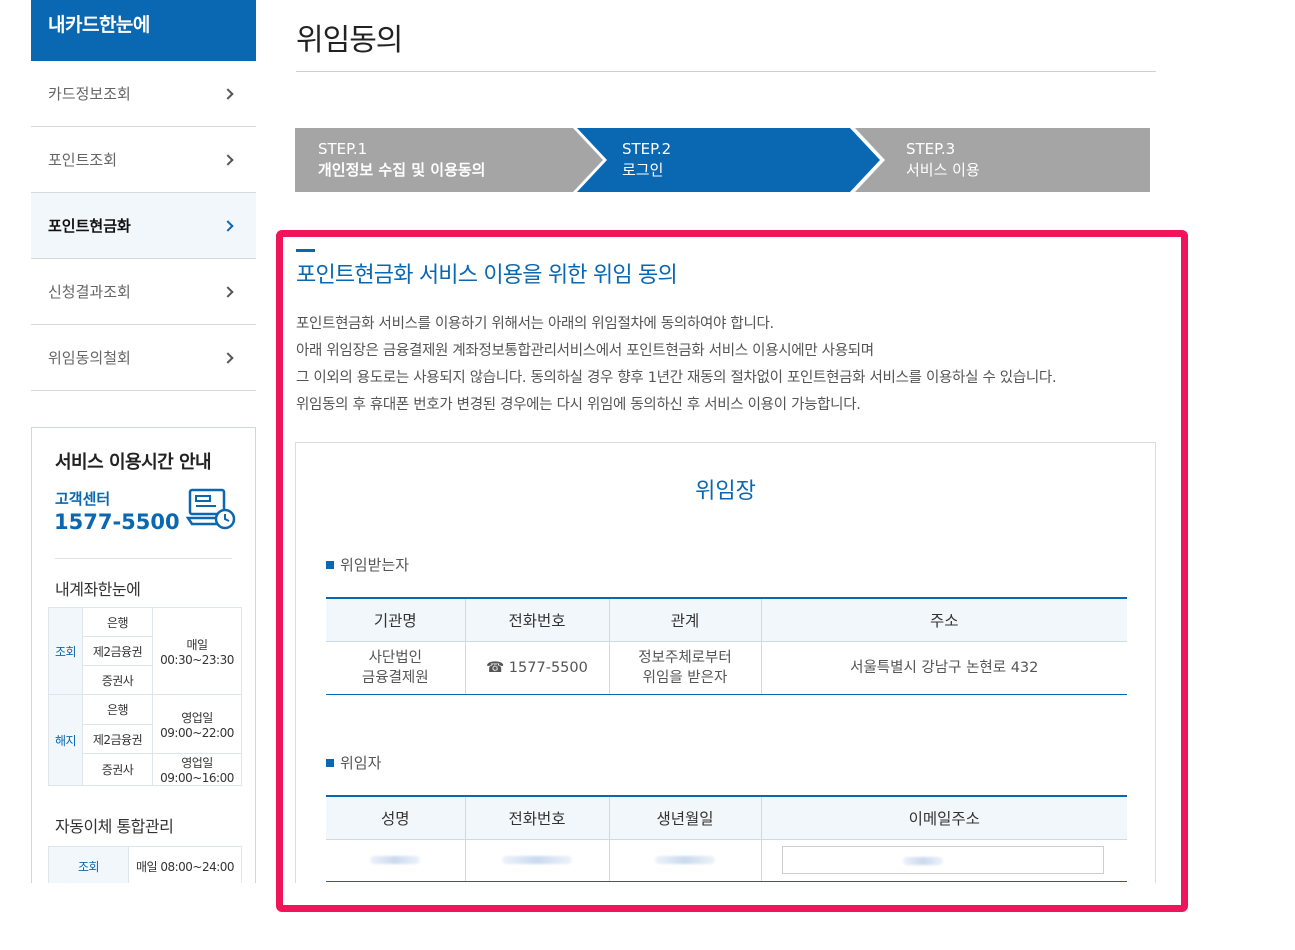 Image resolution: width=1295 pixels, height=950 pixels. Describe the element at coordinates (390, 160) in the screenshot. I see `step-1: STEP.1 개인정보 수집 및 이용동의` at that location.